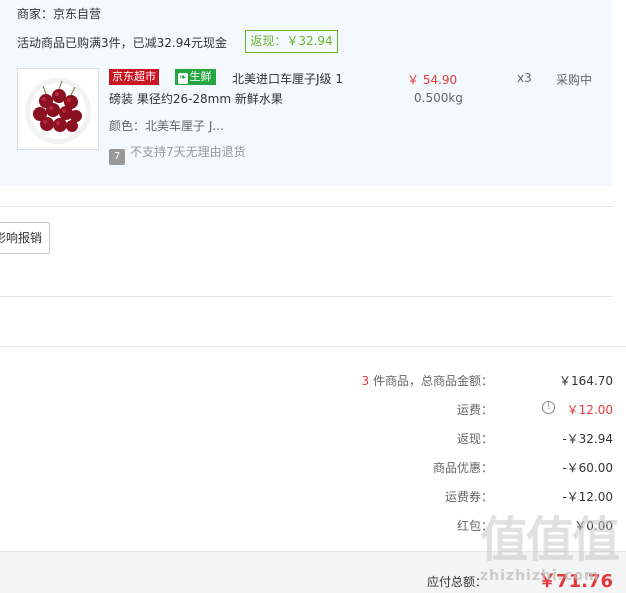  Describe the element at coordinates (196, 99) in the screenshot. I see `product-name-line2: 磅装 果径约26-28mm 新鲜水果` at that location.